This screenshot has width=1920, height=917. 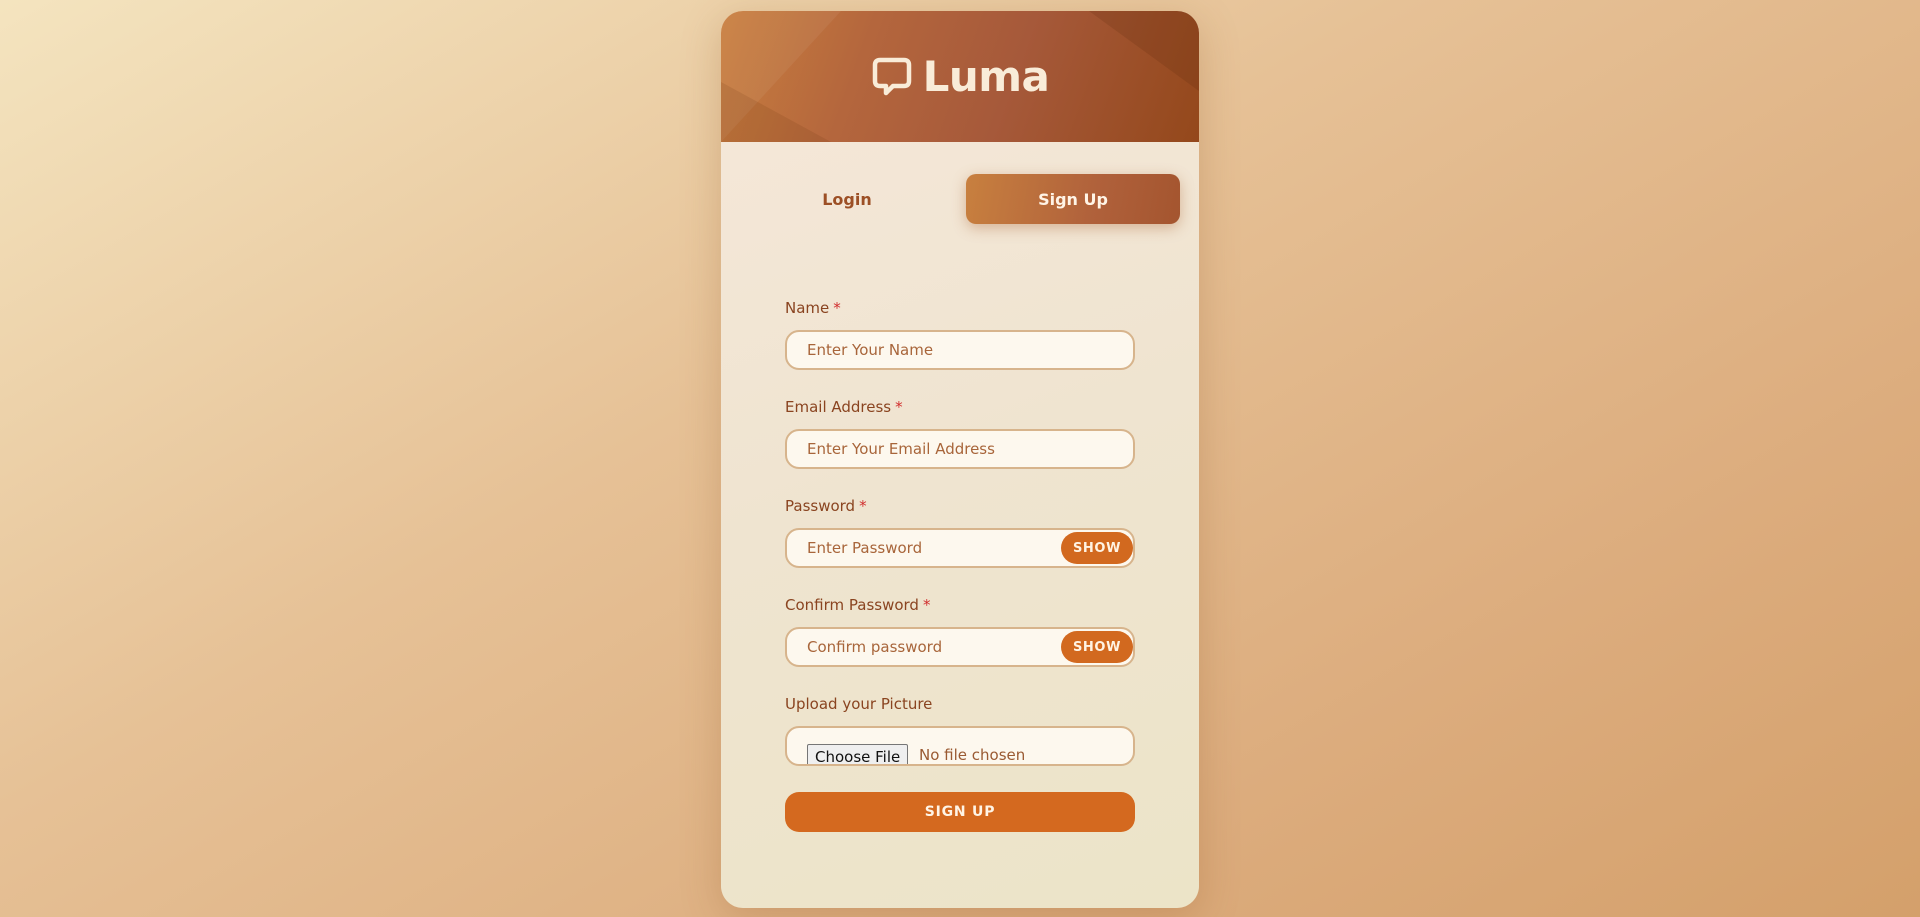 I want to click on email-label: Email Address *, so click(x=844, y=407).